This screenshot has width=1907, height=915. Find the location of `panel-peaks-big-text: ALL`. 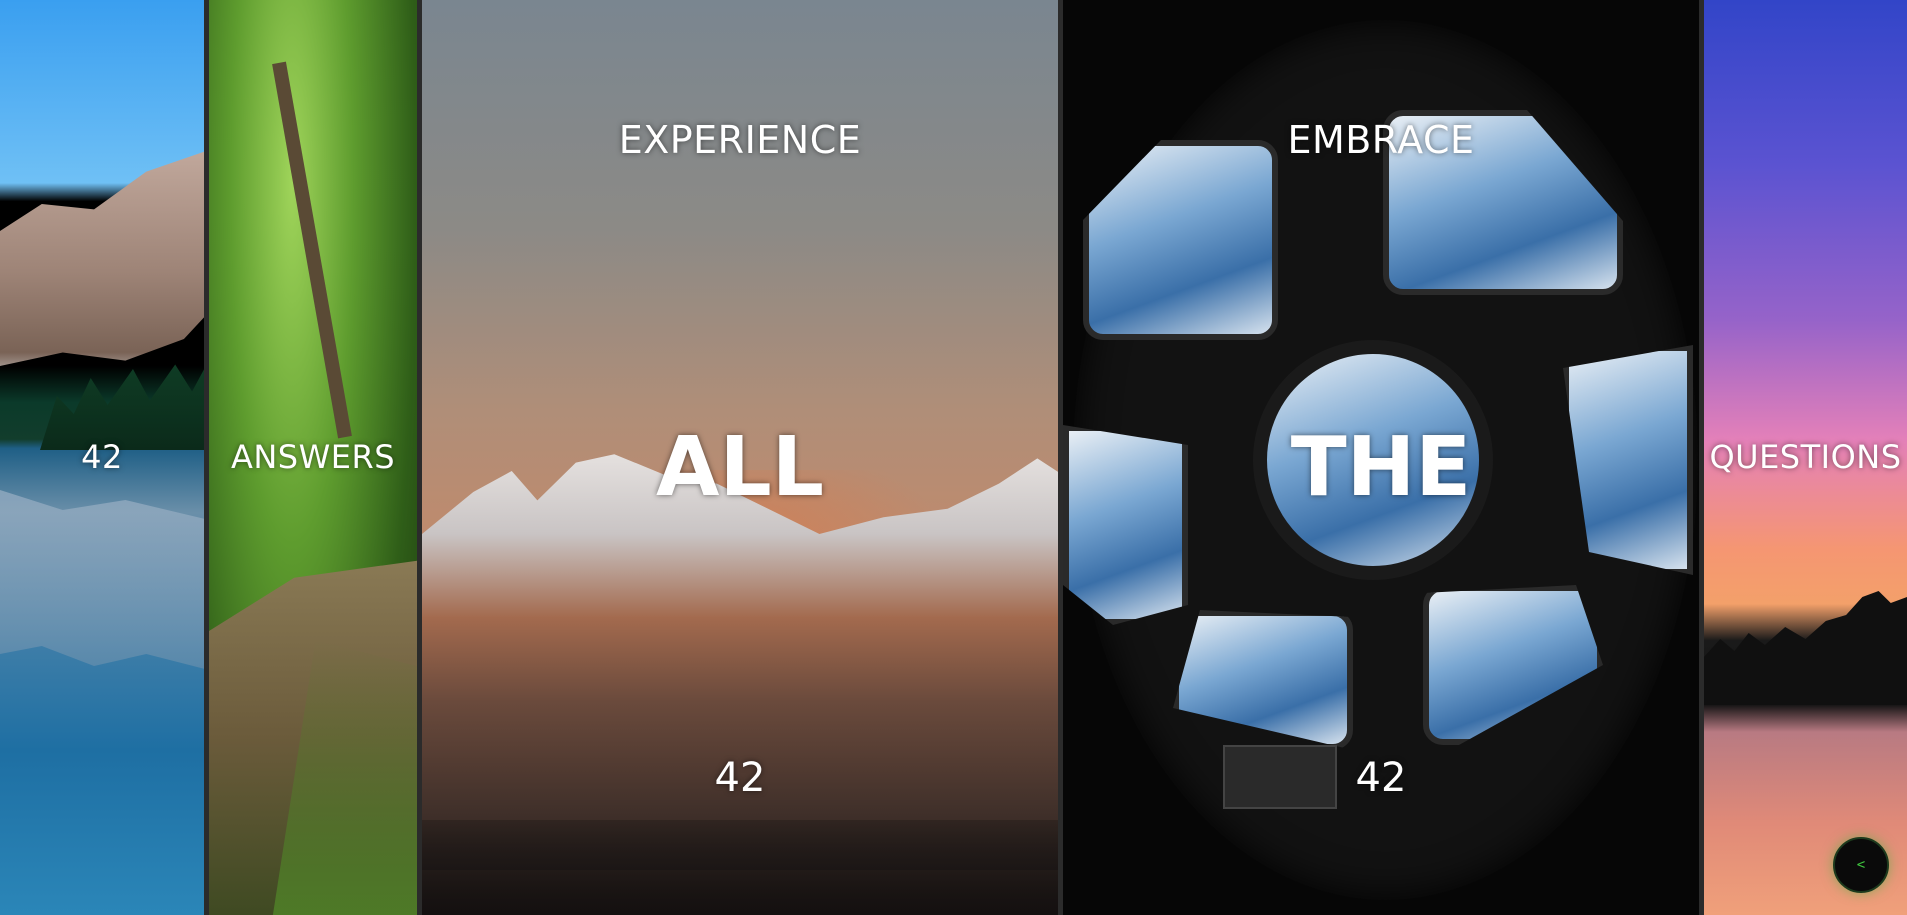

panel-peaks-big-text: ALL is located at coordinates (740, 467).